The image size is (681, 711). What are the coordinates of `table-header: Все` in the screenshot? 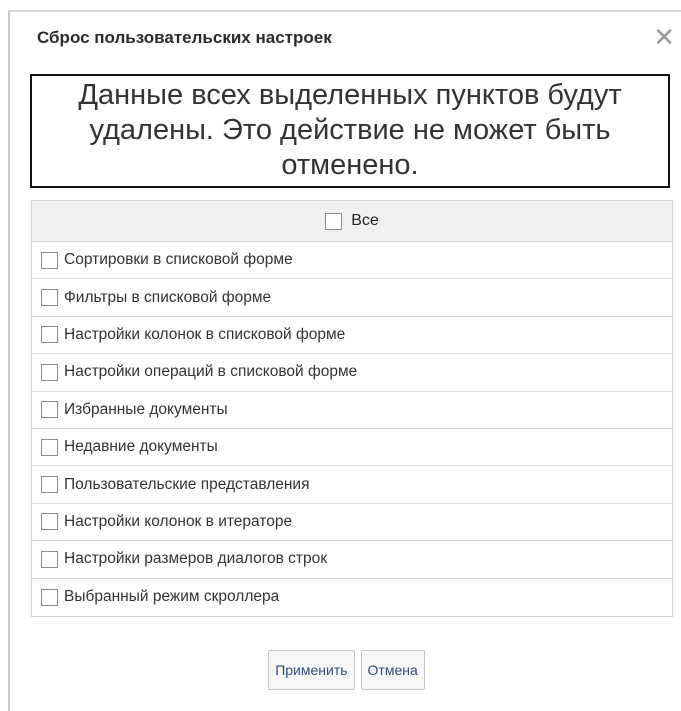 It's located at (352, 221).